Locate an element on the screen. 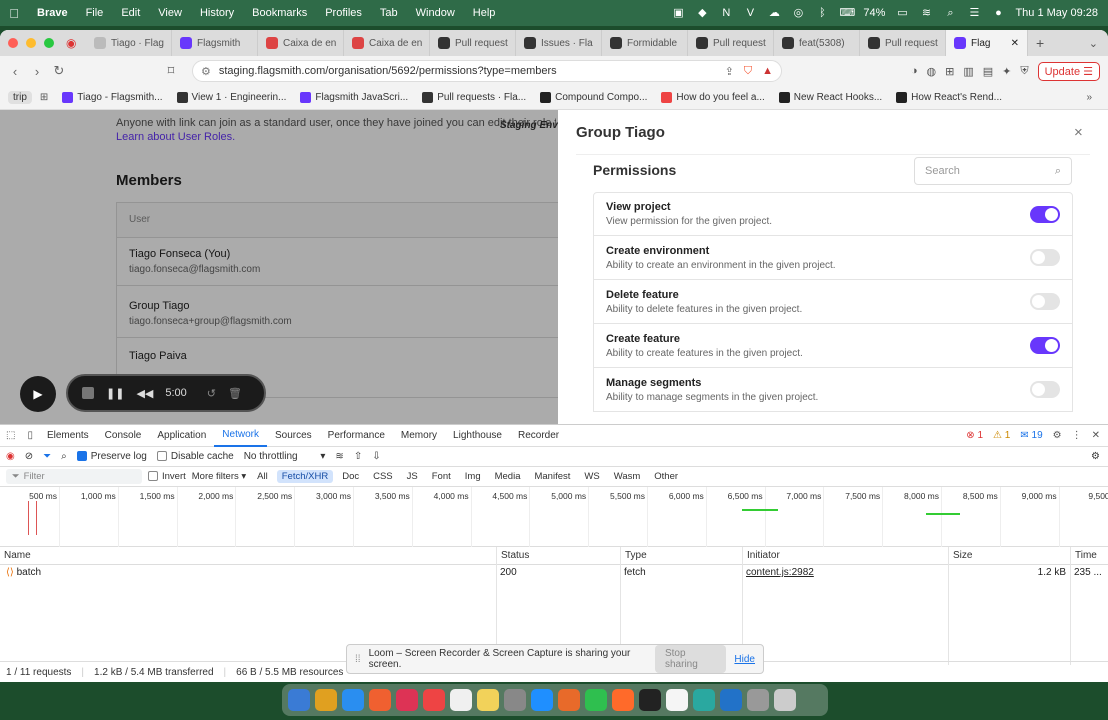 This screenshot has height=720, width=1108. import-har-icon: ⇧ is located at coordinates (358, 456).